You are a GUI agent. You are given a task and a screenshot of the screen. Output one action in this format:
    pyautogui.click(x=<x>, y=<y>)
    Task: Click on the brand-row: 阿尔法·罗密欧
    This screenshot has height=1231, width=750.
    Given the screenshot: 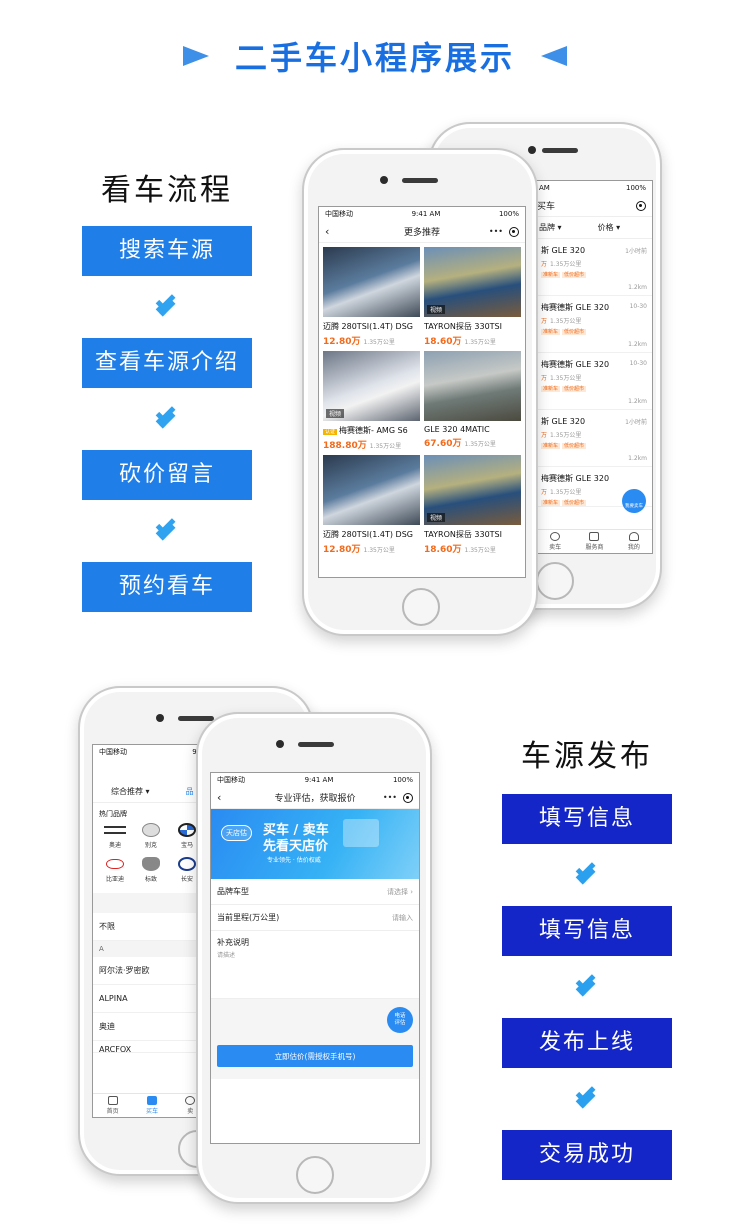 What is the action you would take?
    pyautogui.click(x=151, y=971)
    